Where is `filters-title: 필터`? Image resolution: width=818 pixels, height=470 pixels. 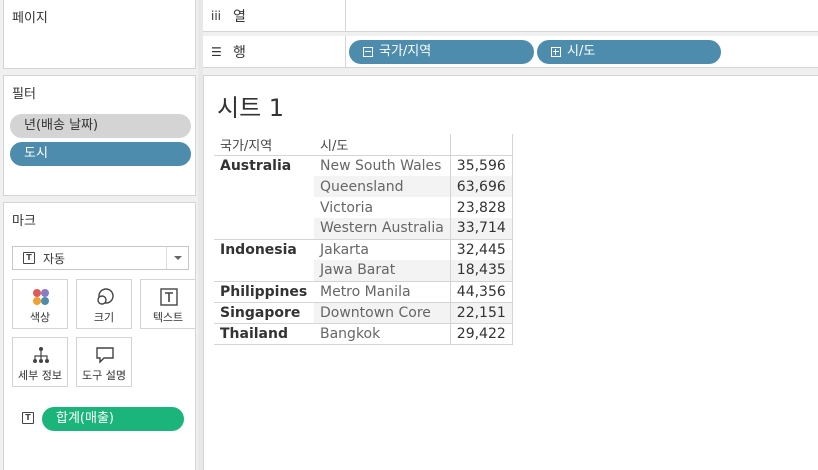 filters-title: 필터 is located at coordinates (24, 94).